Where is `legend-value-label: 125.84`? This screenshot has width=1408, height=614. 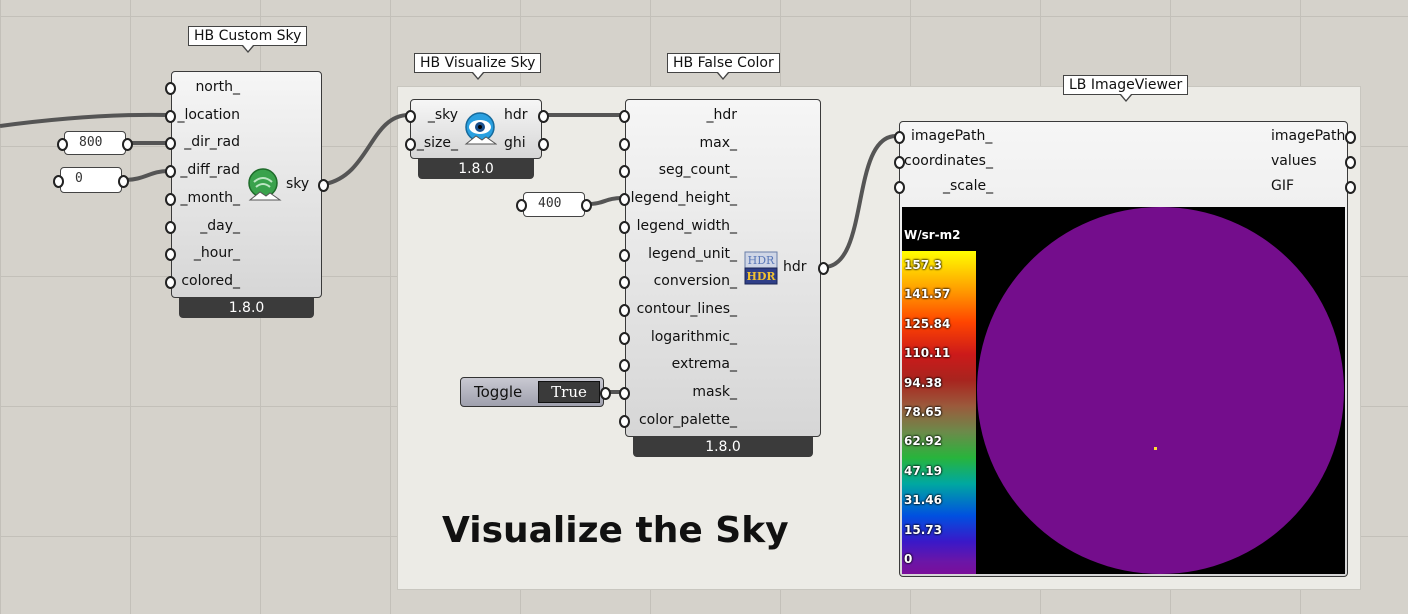 legend-value-label: 125.84 is located at coordinates (927, 323).